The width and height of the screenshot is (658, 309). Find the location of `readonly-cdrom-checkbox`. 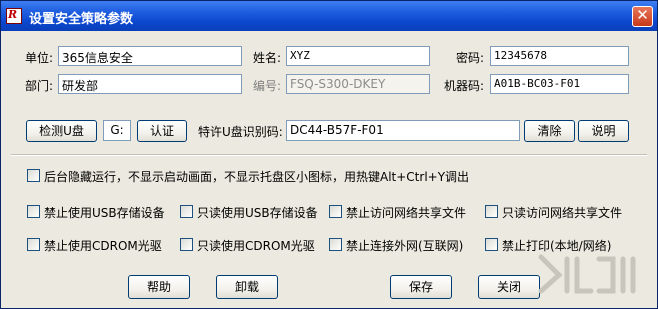

readonly-cdrom-checkbox is located at coordinates (186, 244).